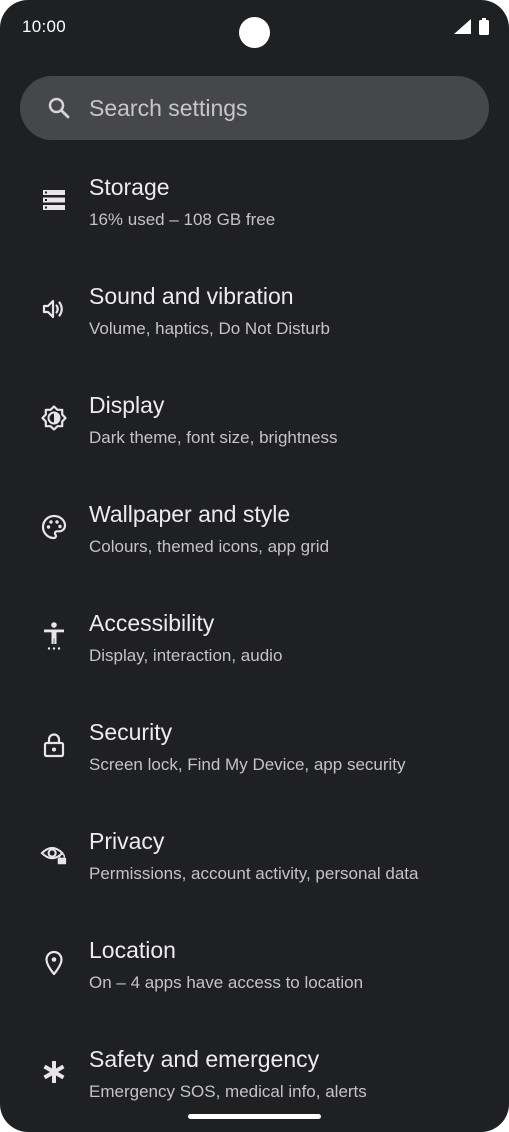 This screenshot has height=1132, width=509. Describe the element at coordinates (462, 29) in the screenshot. I see `signal-icon` at that location.